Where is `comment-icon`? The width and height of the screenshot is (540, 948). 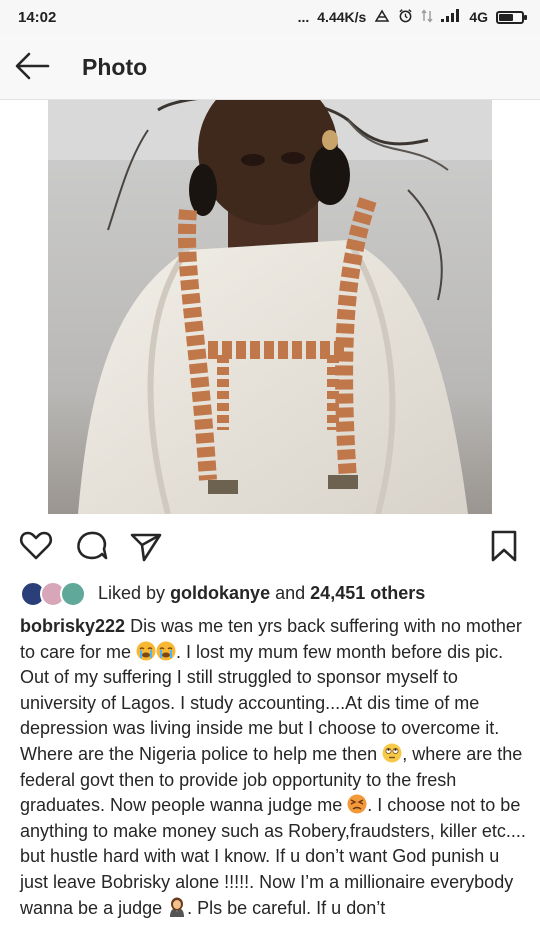 comment-icon is located at coordinates (92, 545).